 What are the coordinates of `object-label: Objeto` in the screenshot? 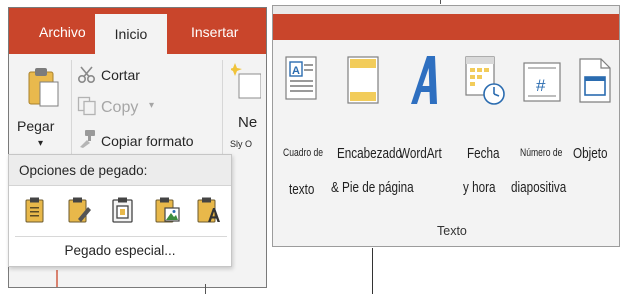 It's located at (590, 153).